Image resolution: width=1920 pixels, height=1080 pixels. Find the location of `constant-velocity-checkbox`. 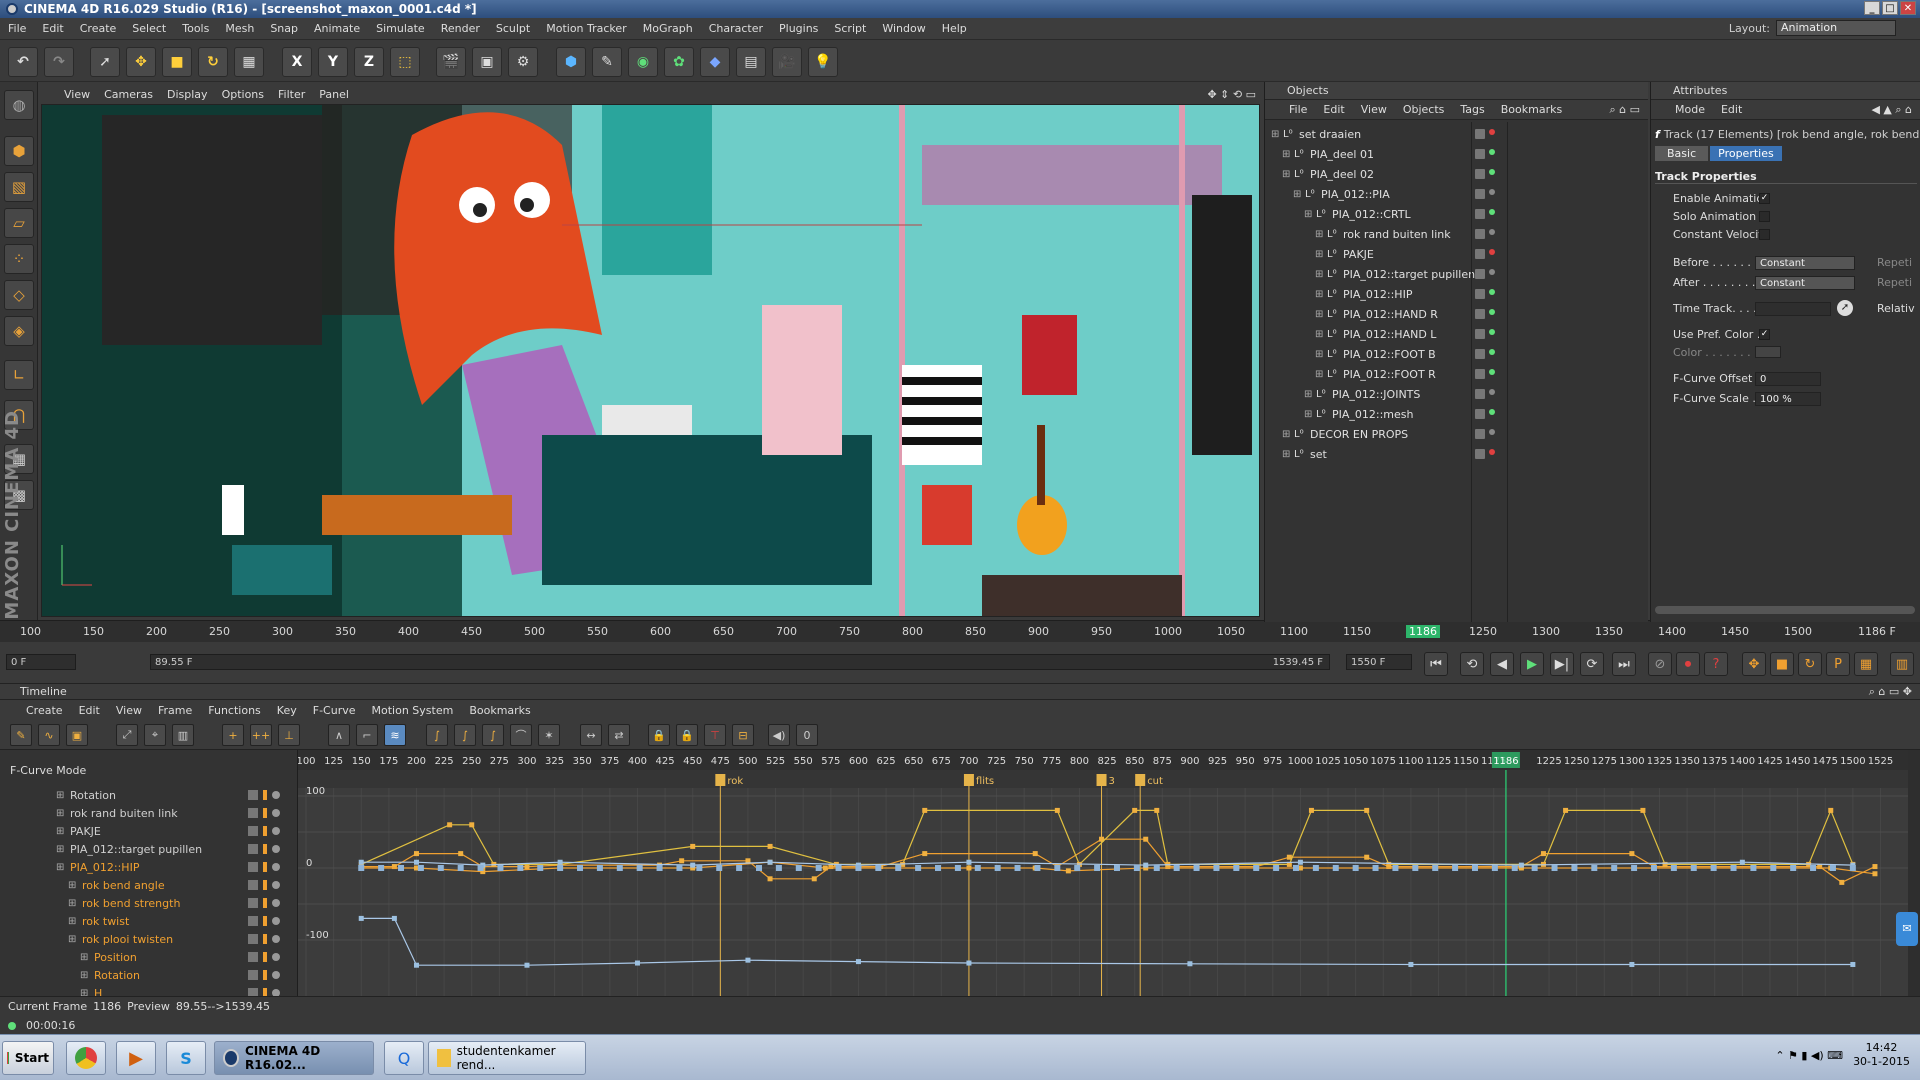

constant-velocity-checkbox is located at coordinates (1764, 234).